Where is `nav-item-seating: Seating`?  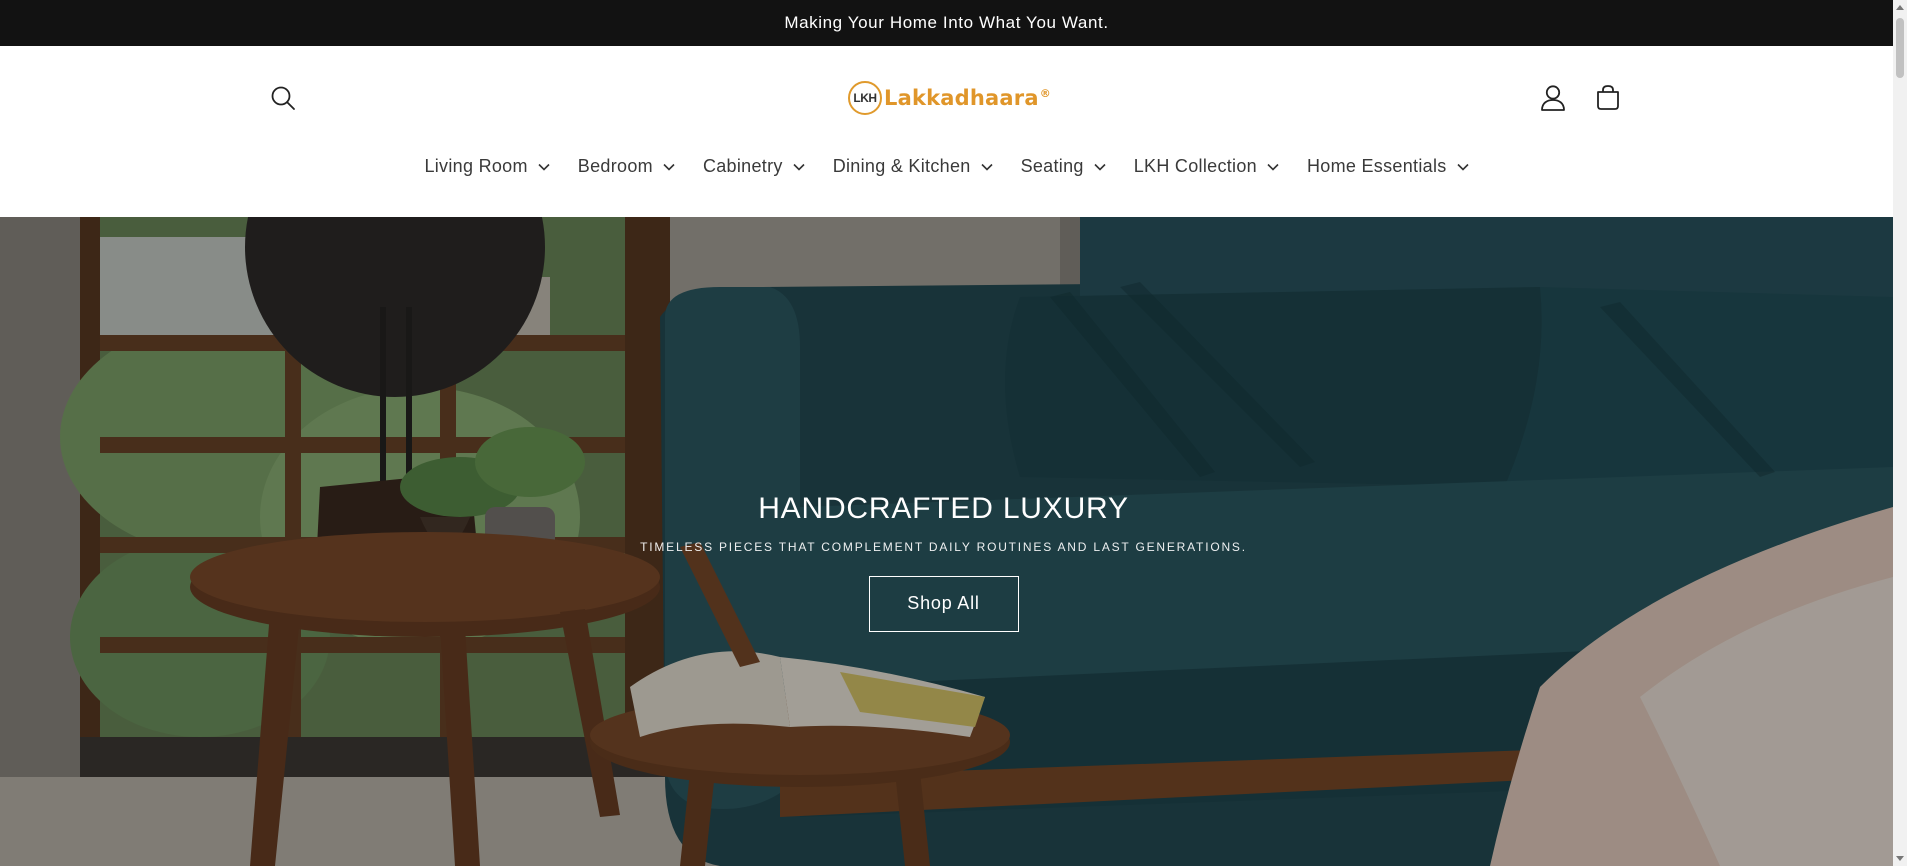 nav-item-seating: Seating is located at coordinates (1063, 166).